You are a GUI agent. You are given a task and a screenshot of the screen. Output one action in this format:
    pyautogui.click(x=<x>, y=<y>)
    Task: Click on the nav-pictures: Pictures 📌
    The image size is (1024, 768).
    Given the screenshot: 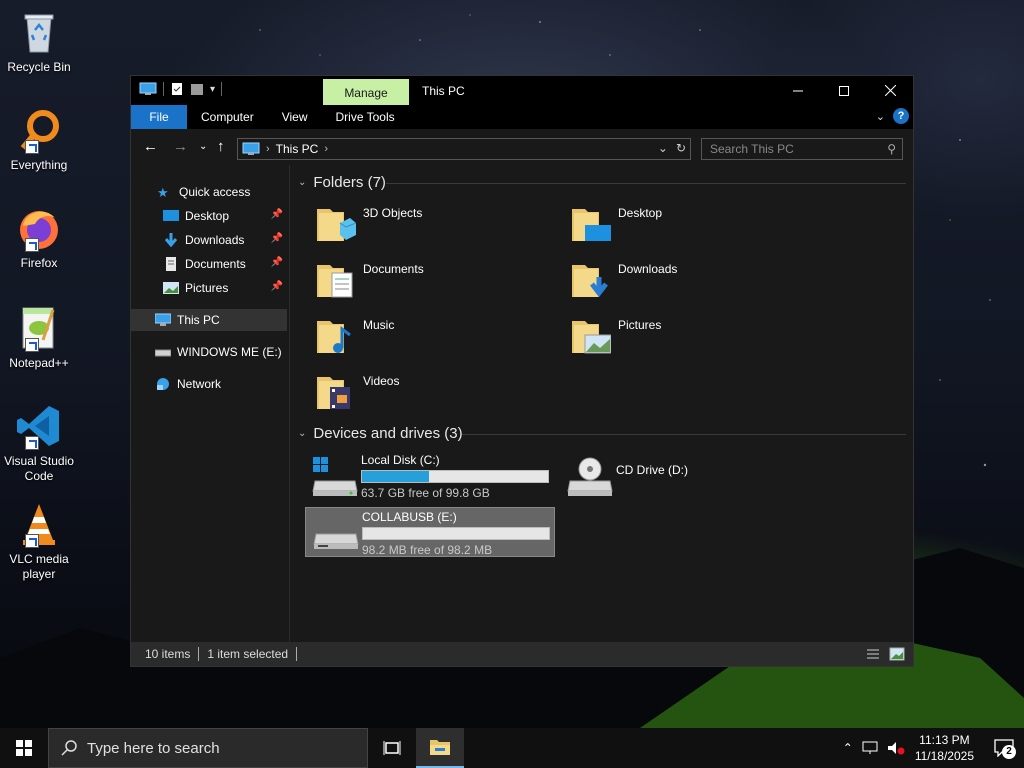 What is the action you would take?
    pyautogui.click(x=209, y=288)
    